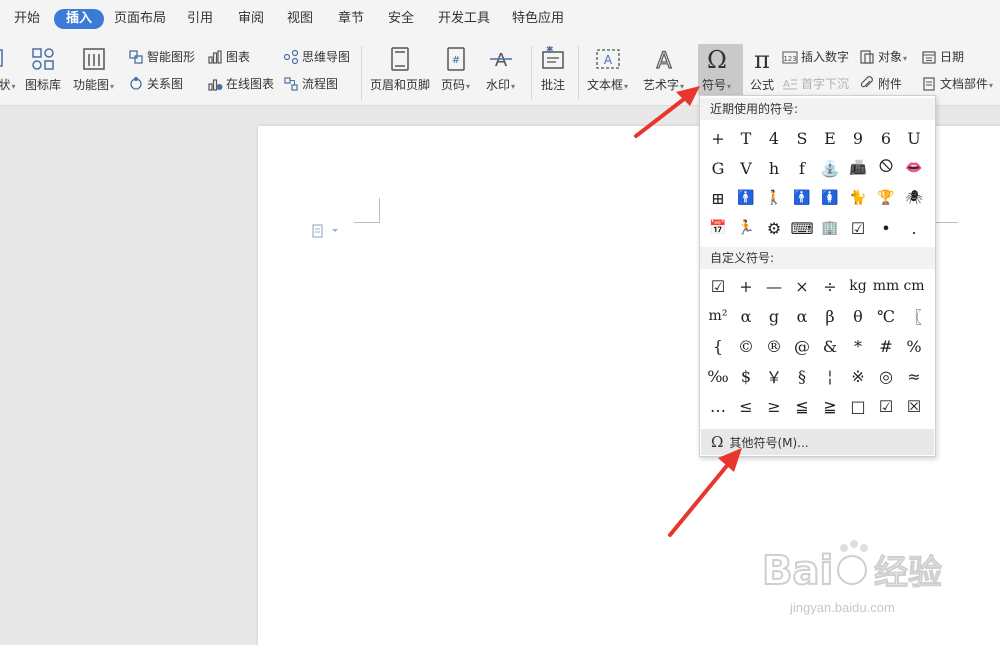  What do you see at coordinates (842, 607) in the screenshot?
I see `baidu-watermark-url: jingyan.baidu.com` at bounding box center [842, 607].